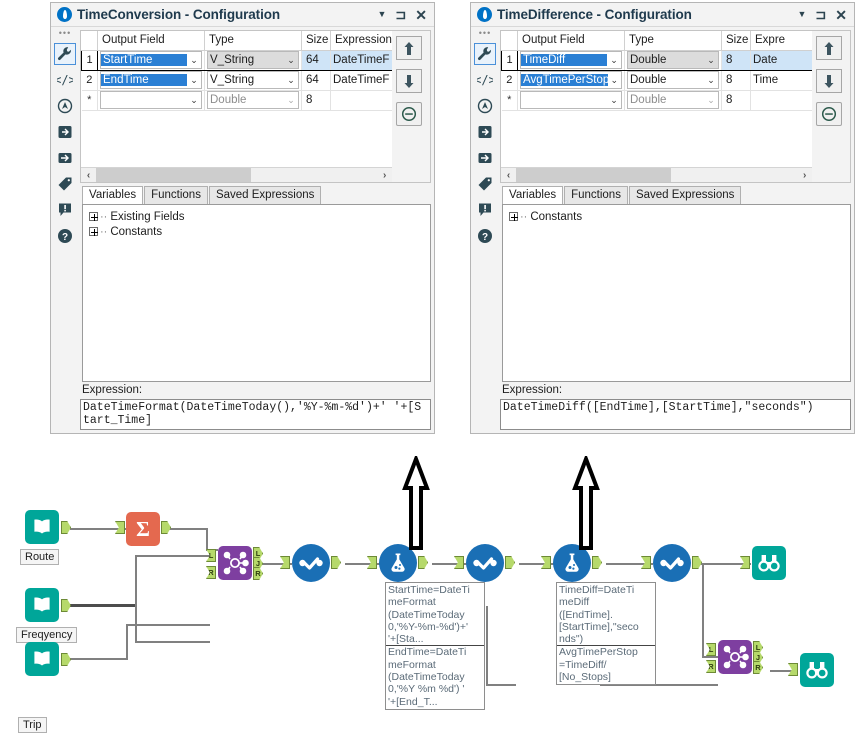 This screenshot has width=859, height=747. Describe the element at coordinates (151, 60) in the screenshot. I see `output-field-cell: StartTime ⌄` at that location.